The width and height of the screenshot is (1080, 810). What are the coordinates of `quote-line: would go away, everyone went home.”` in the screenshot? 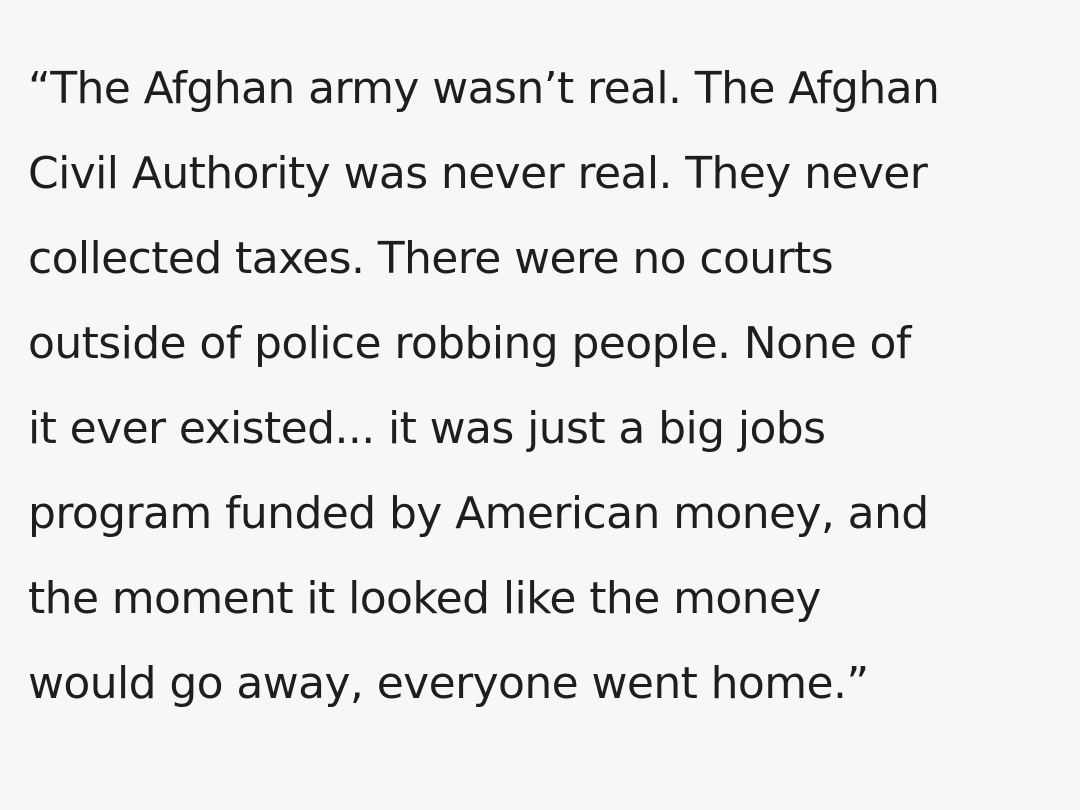 It's located at (448, 683).